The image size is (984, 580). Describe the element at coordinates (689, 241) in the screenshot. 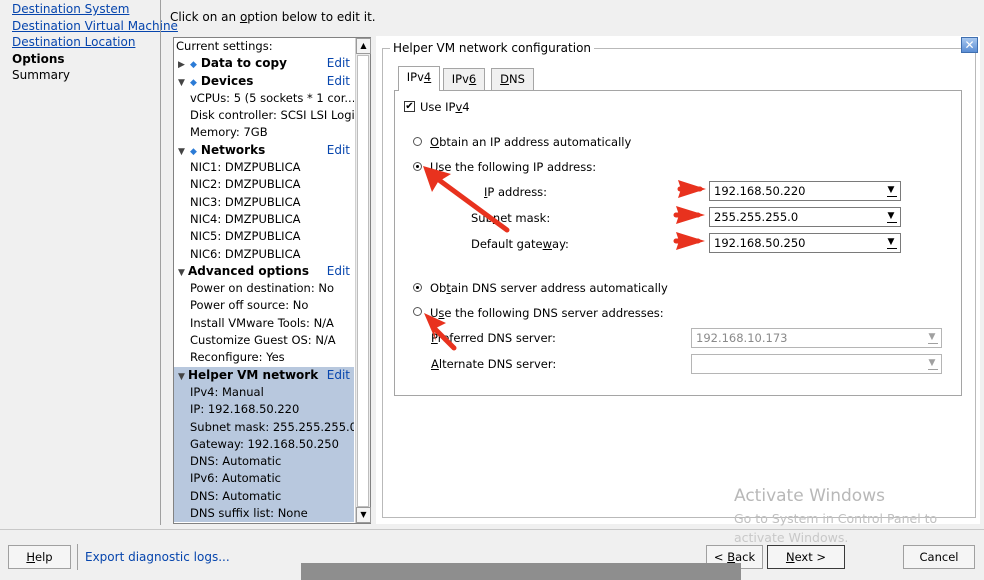

I see `arrow-to-gateway-field` at that location.